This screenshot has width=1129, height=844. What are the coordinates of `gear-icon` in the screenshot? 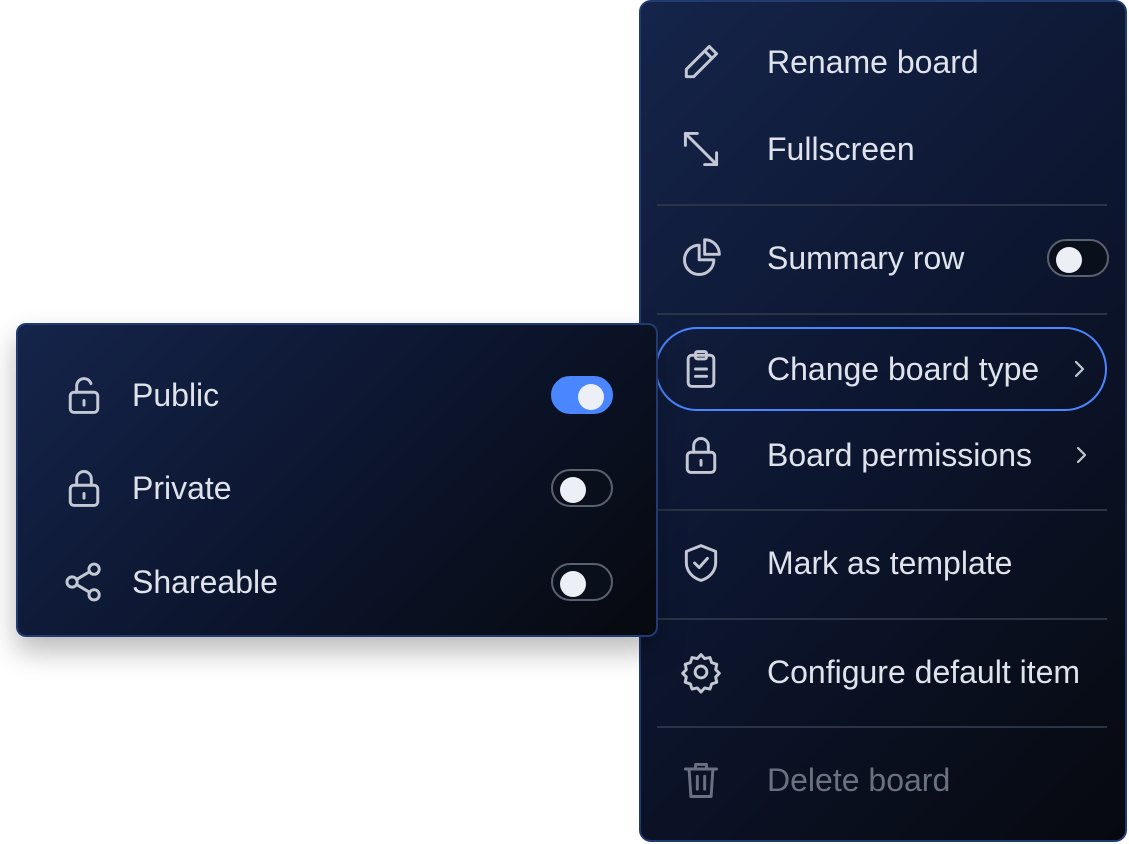 It's located at (701, 672).